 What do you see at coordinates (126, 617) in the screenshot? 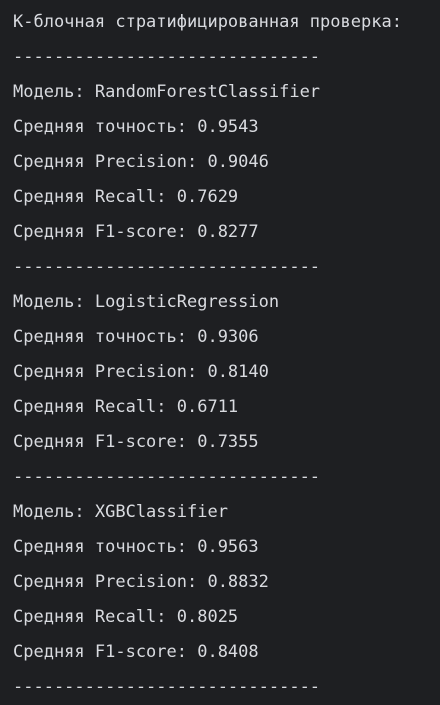
I see `recall-line: Средняя Recall: 0.8025` at bounding box center [126, 617].